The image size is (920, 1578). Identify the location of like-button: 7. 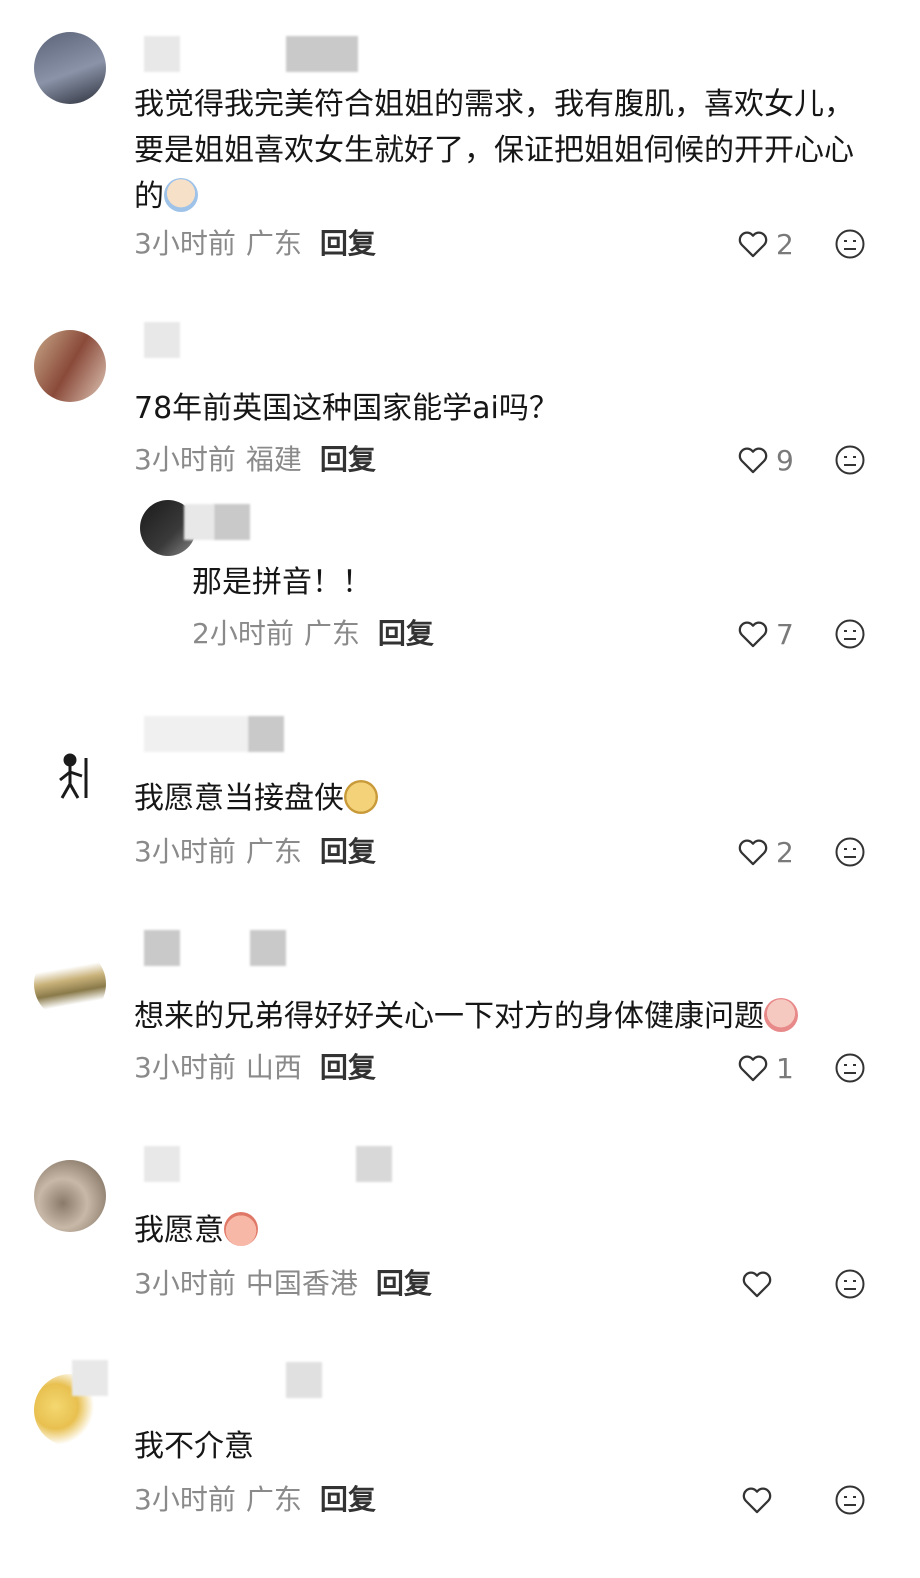
(765, 634).